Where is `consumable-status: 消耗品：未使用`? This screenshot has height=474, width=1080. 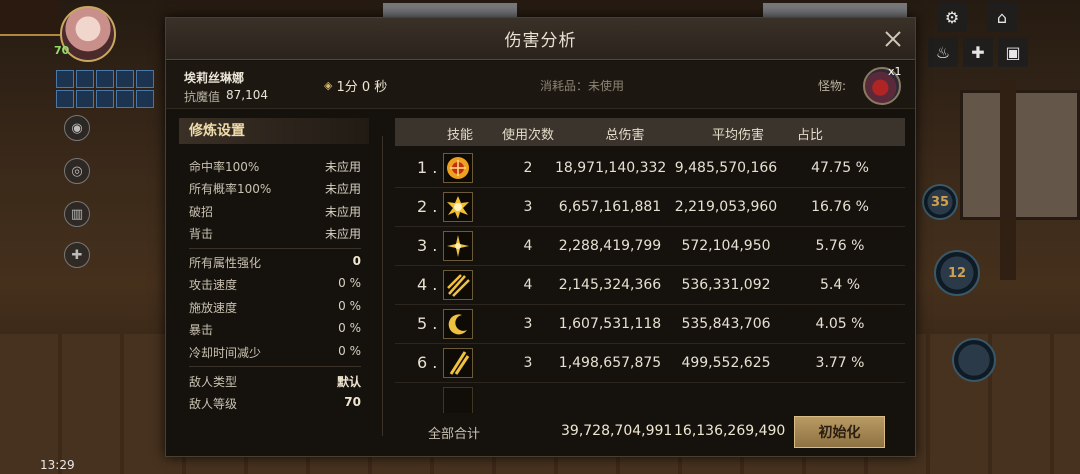 consumable-status: 消耗品：未使用 is located at coordinates (582, 85).